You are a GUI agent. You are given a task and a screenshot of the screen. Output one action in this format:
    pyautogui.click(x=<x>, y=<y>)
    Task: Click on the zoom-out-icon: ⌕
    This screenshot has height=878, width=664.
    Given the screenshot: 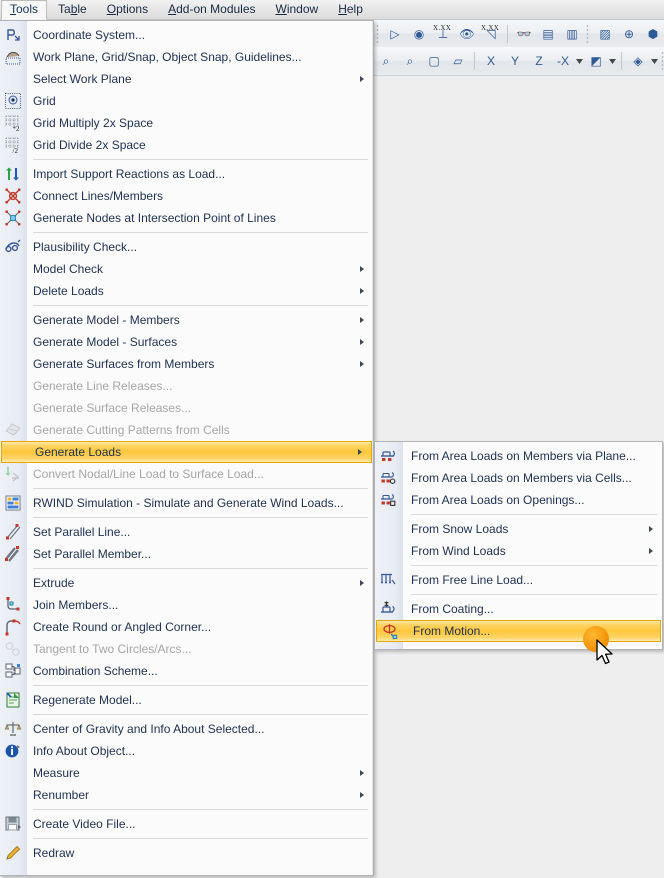 What is the action you would take?
    pyautogui.click(x=410, y=61)
    